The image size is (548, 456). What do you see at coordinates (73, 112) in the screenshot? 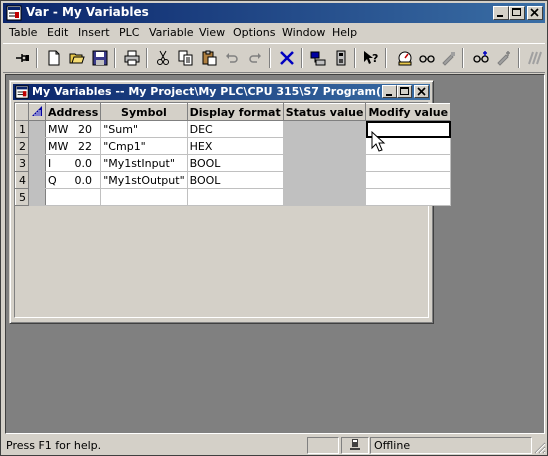
I see `column-header-address: Address` at bounding box center [73, 112].